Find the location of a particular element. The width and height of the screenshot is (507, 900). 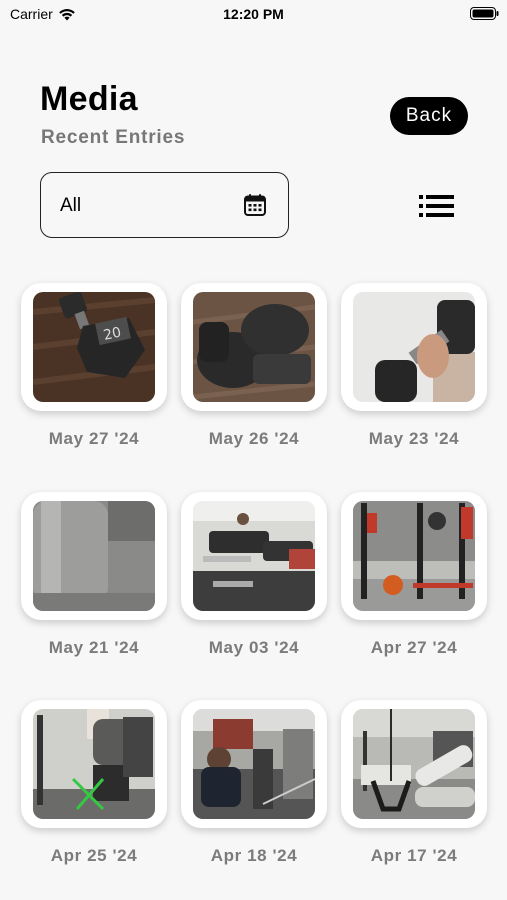

entry-date: Apr 17 '24 is located at coordinates (414, 855).